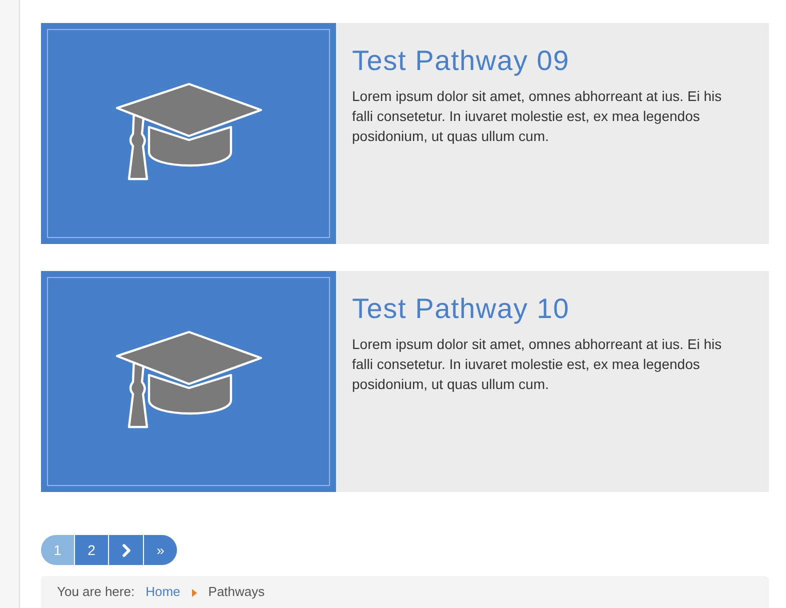  What do you see at coordinates (96, 592) in the screenshot?
I see `breadcrumb-label: You are here:` at bounding box center [96, 592].